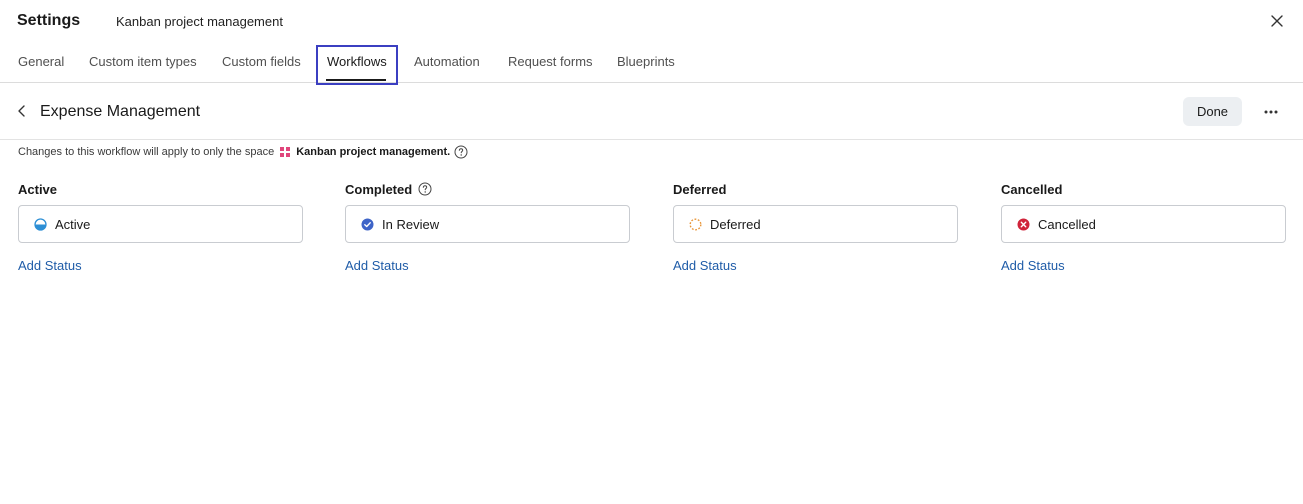 Image resolution: width=1303 pixels, height=504 pixels. Describe the element at coordinates (651, 112) in the screenshot. I see `workflow-header: Expense Management Done` at that location.